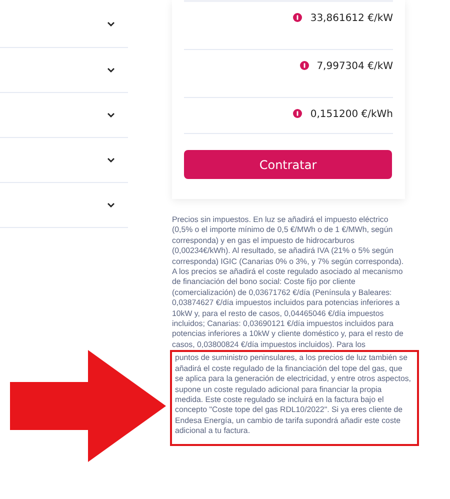  What do you see at coordinates (288, 164) in the screenshot?
I see `contract-button: Contratar` at bounding box center [288, 164].